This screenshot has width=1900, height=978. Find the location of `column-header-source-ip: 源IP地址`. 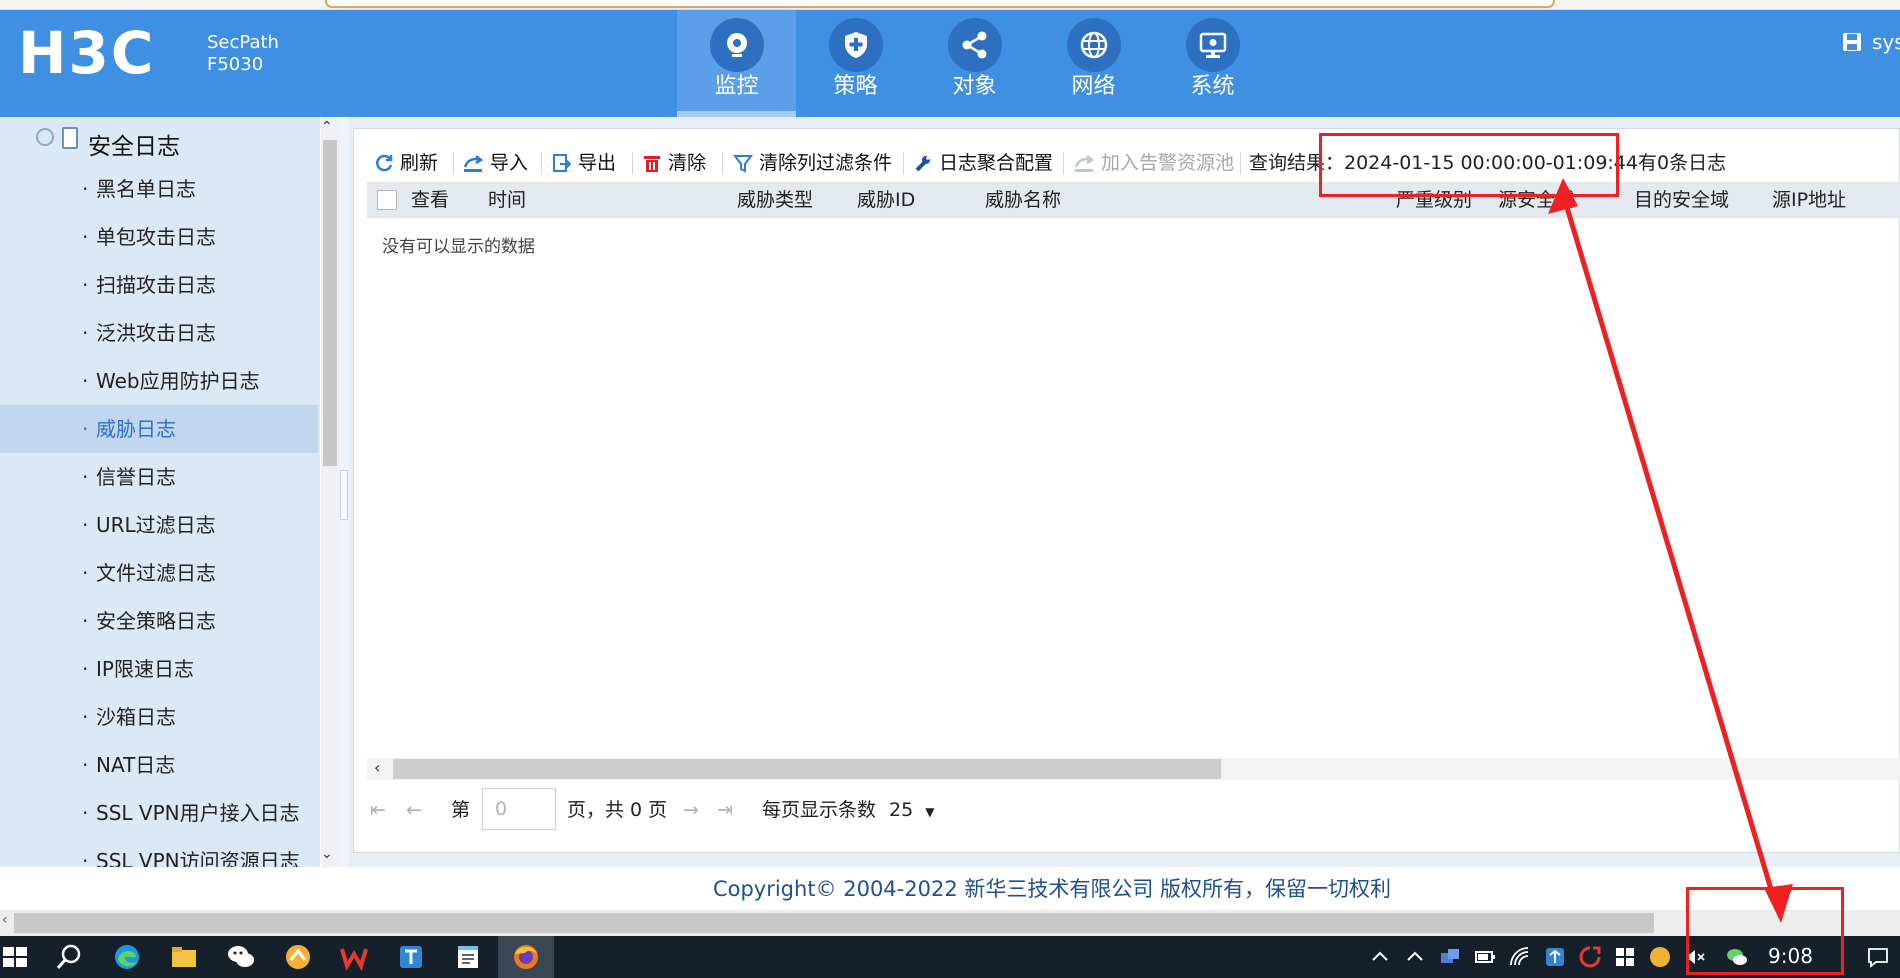

column-header-source-ip: 源IP地址 is located at coordinates (1809, 200).